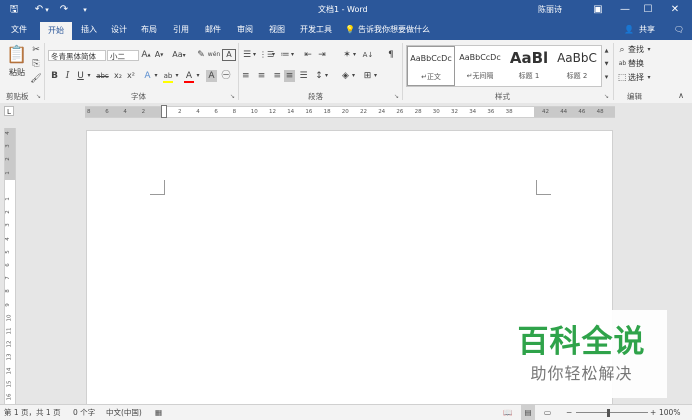  What do you see at coordinates (649, 50) in the screenshot?
I see `find-dropdown-icon: ▾` at bounding box center [649, 50].